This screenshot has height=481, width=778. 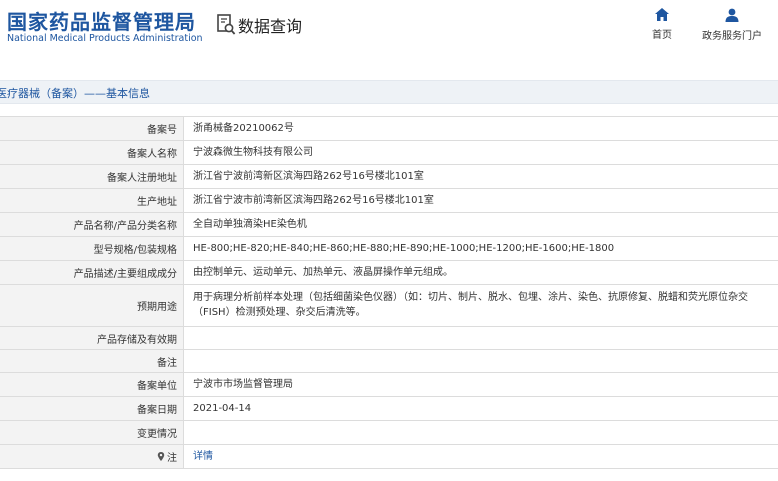 I want to click on row-value: 宁波市市场监督管理局, so click(x=243, y=384).